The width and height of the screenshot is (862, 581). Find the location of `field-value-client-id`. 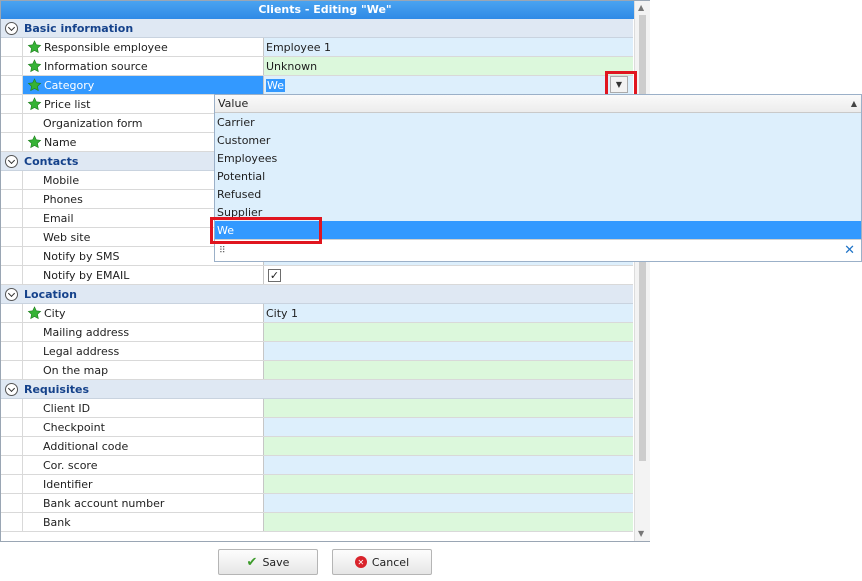

field-value-client-id is located at coordinates (448, 408).